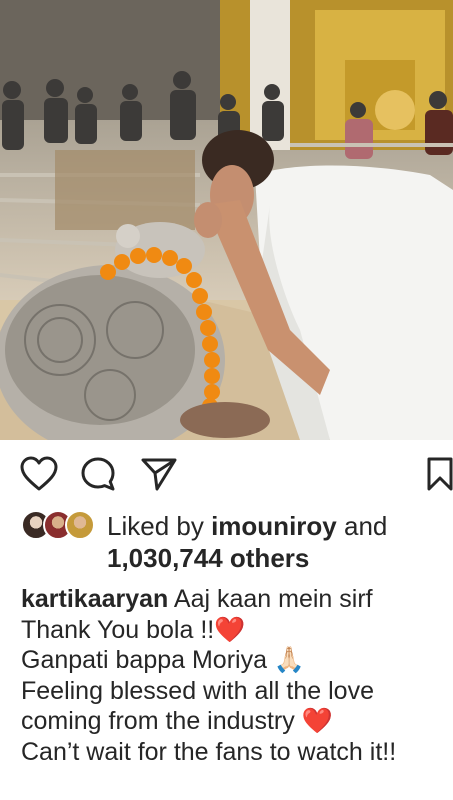 This screenshot has width=453, height=800. What do you see at coordinates (197, 690) in the screenshot?
I see `caption-line: Feeling blessed with all the love` at bounding box center [197, 690].